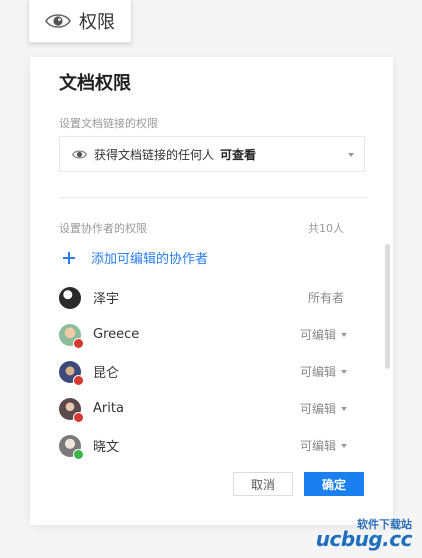 The image size is (422, 558). Describe the element at coordinates (150, 259) in the screenshot. I see `add-collaborator-label: 添加可编辑的协作者` at that location.